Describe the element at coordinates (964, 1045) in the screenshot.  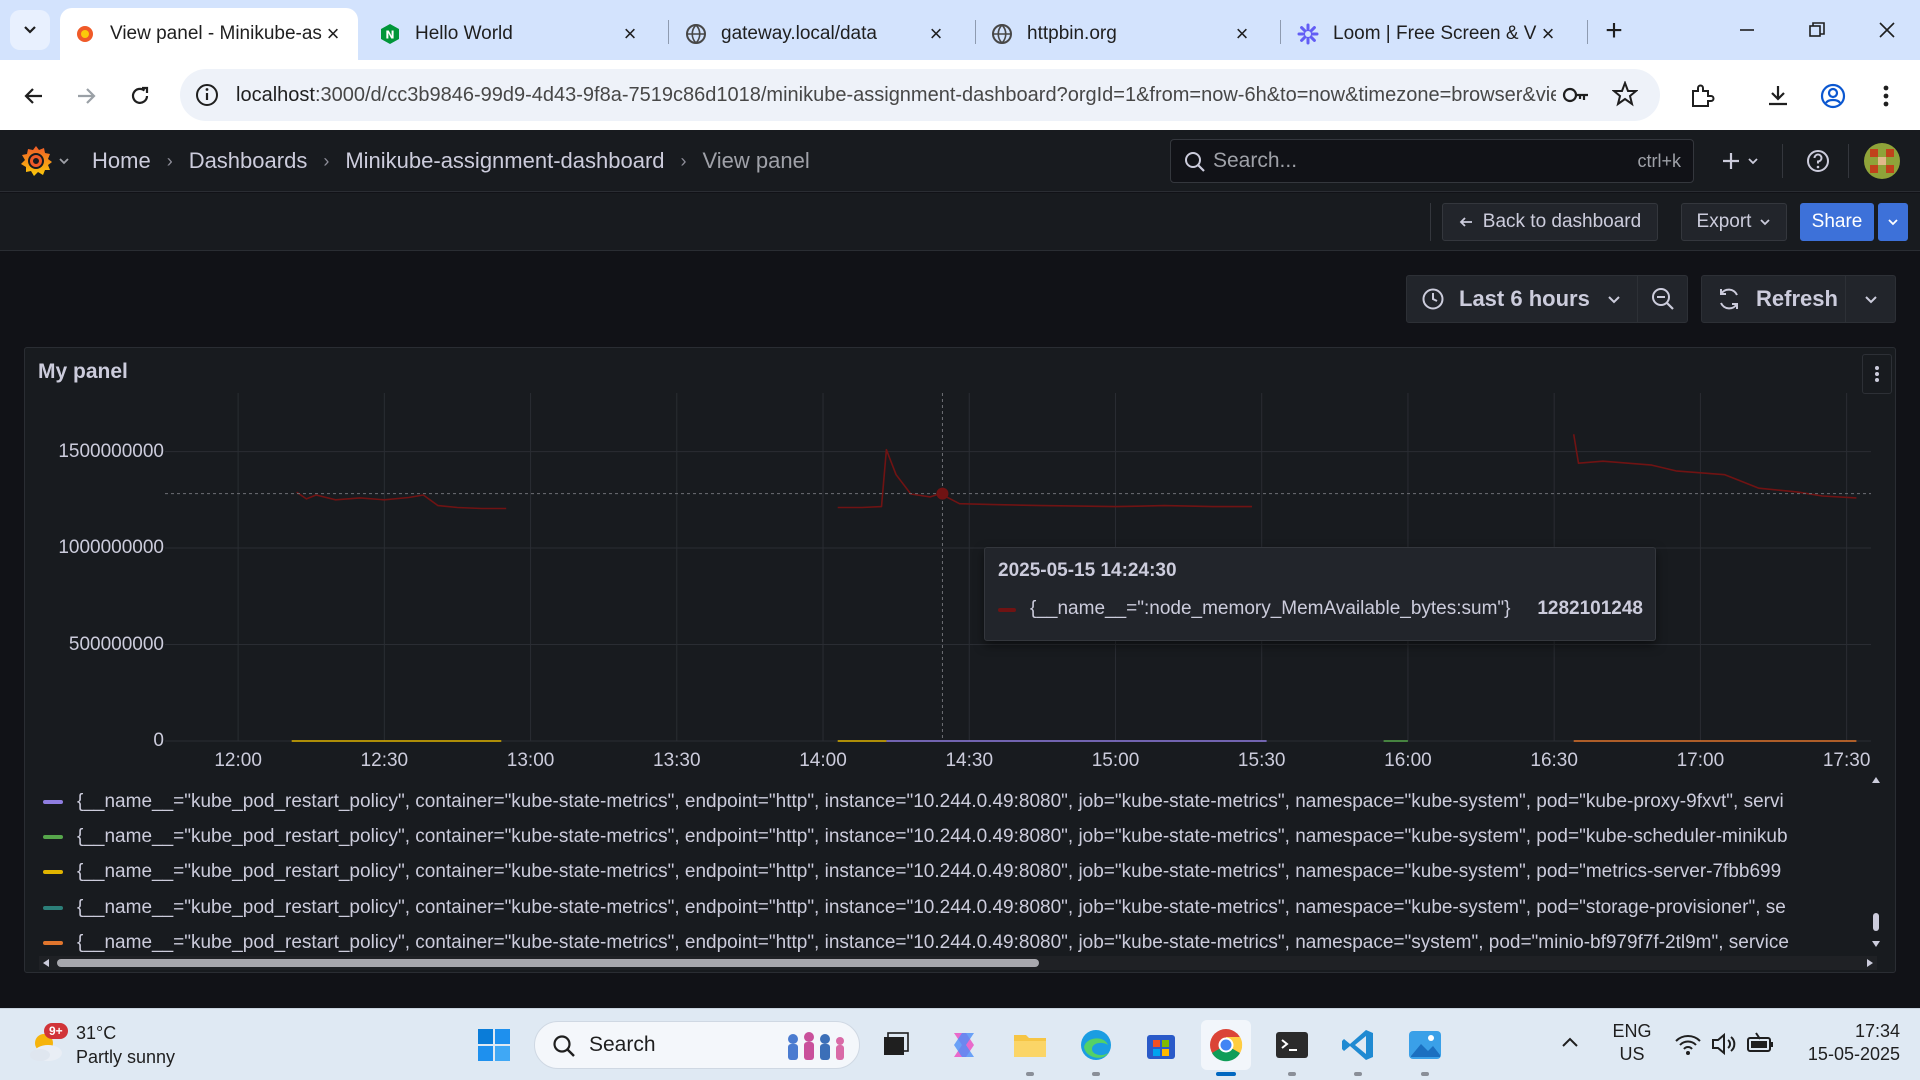
I see `copilot-app` at that location.